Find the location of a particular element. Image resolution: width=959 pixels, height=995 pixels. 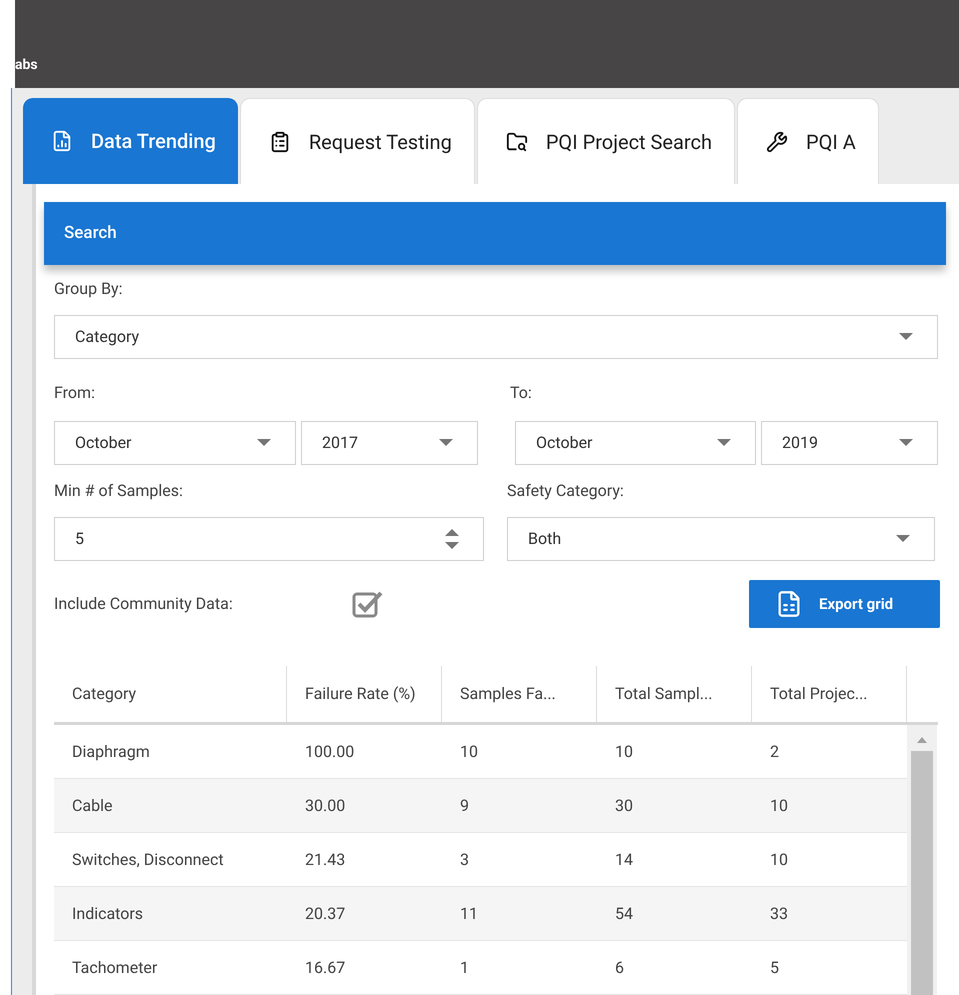

table-cell-text: Switches, Disconnect is located at coordinates (148, 859).